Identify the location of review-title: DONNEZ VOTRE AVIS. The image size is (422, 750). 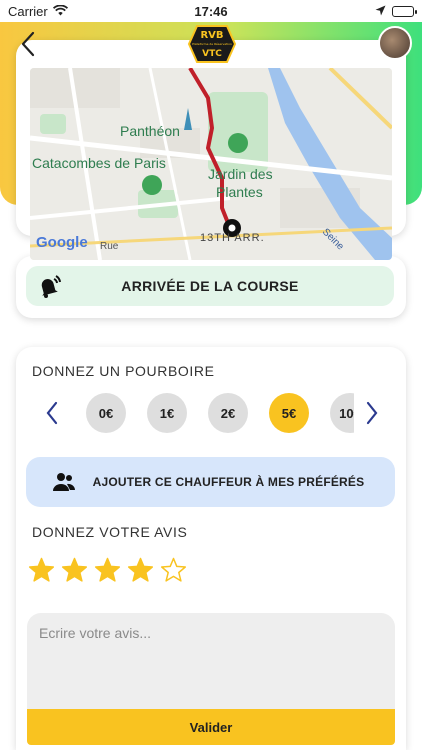
(110, 532).